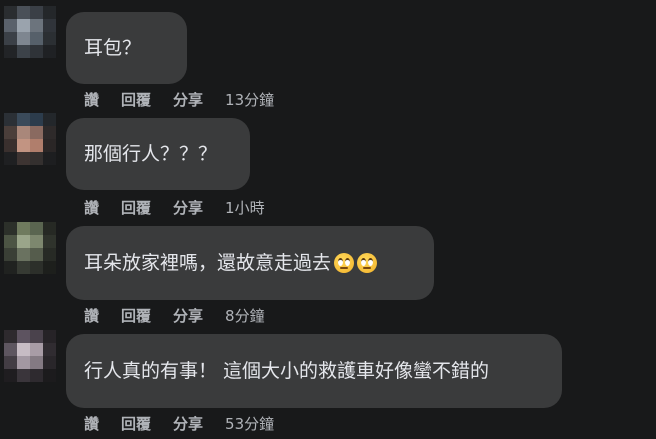  I want to click on comment-bubble: 那個行人？？？, so click(158, 154).